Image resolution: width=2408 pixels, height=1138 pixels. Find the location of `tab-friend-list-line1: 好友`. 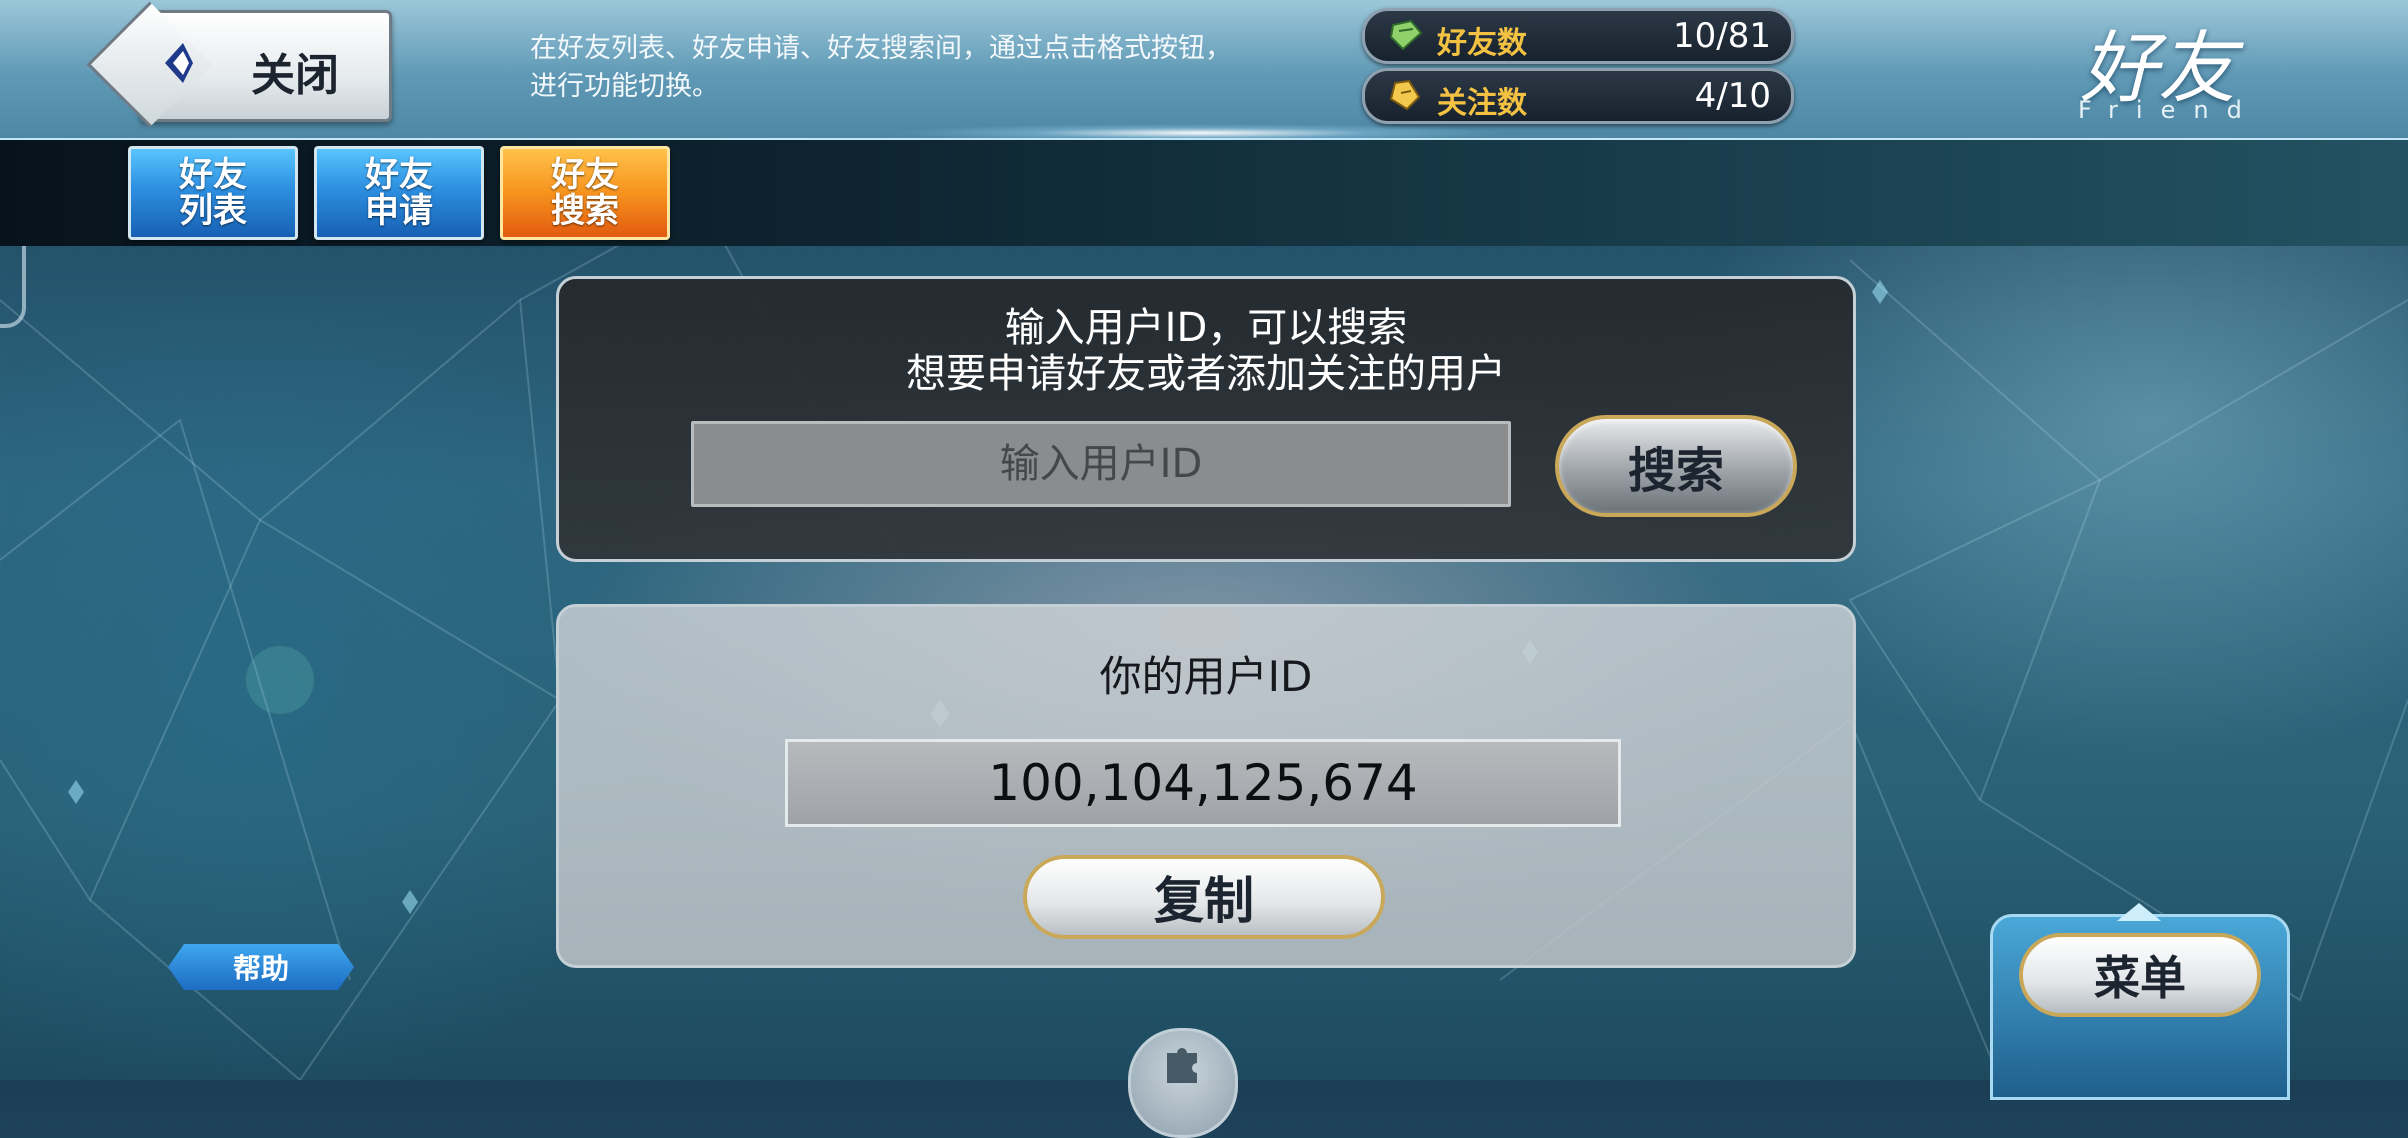

tab-friend-list-line1: 好友 is located at coordinates (213, 175).